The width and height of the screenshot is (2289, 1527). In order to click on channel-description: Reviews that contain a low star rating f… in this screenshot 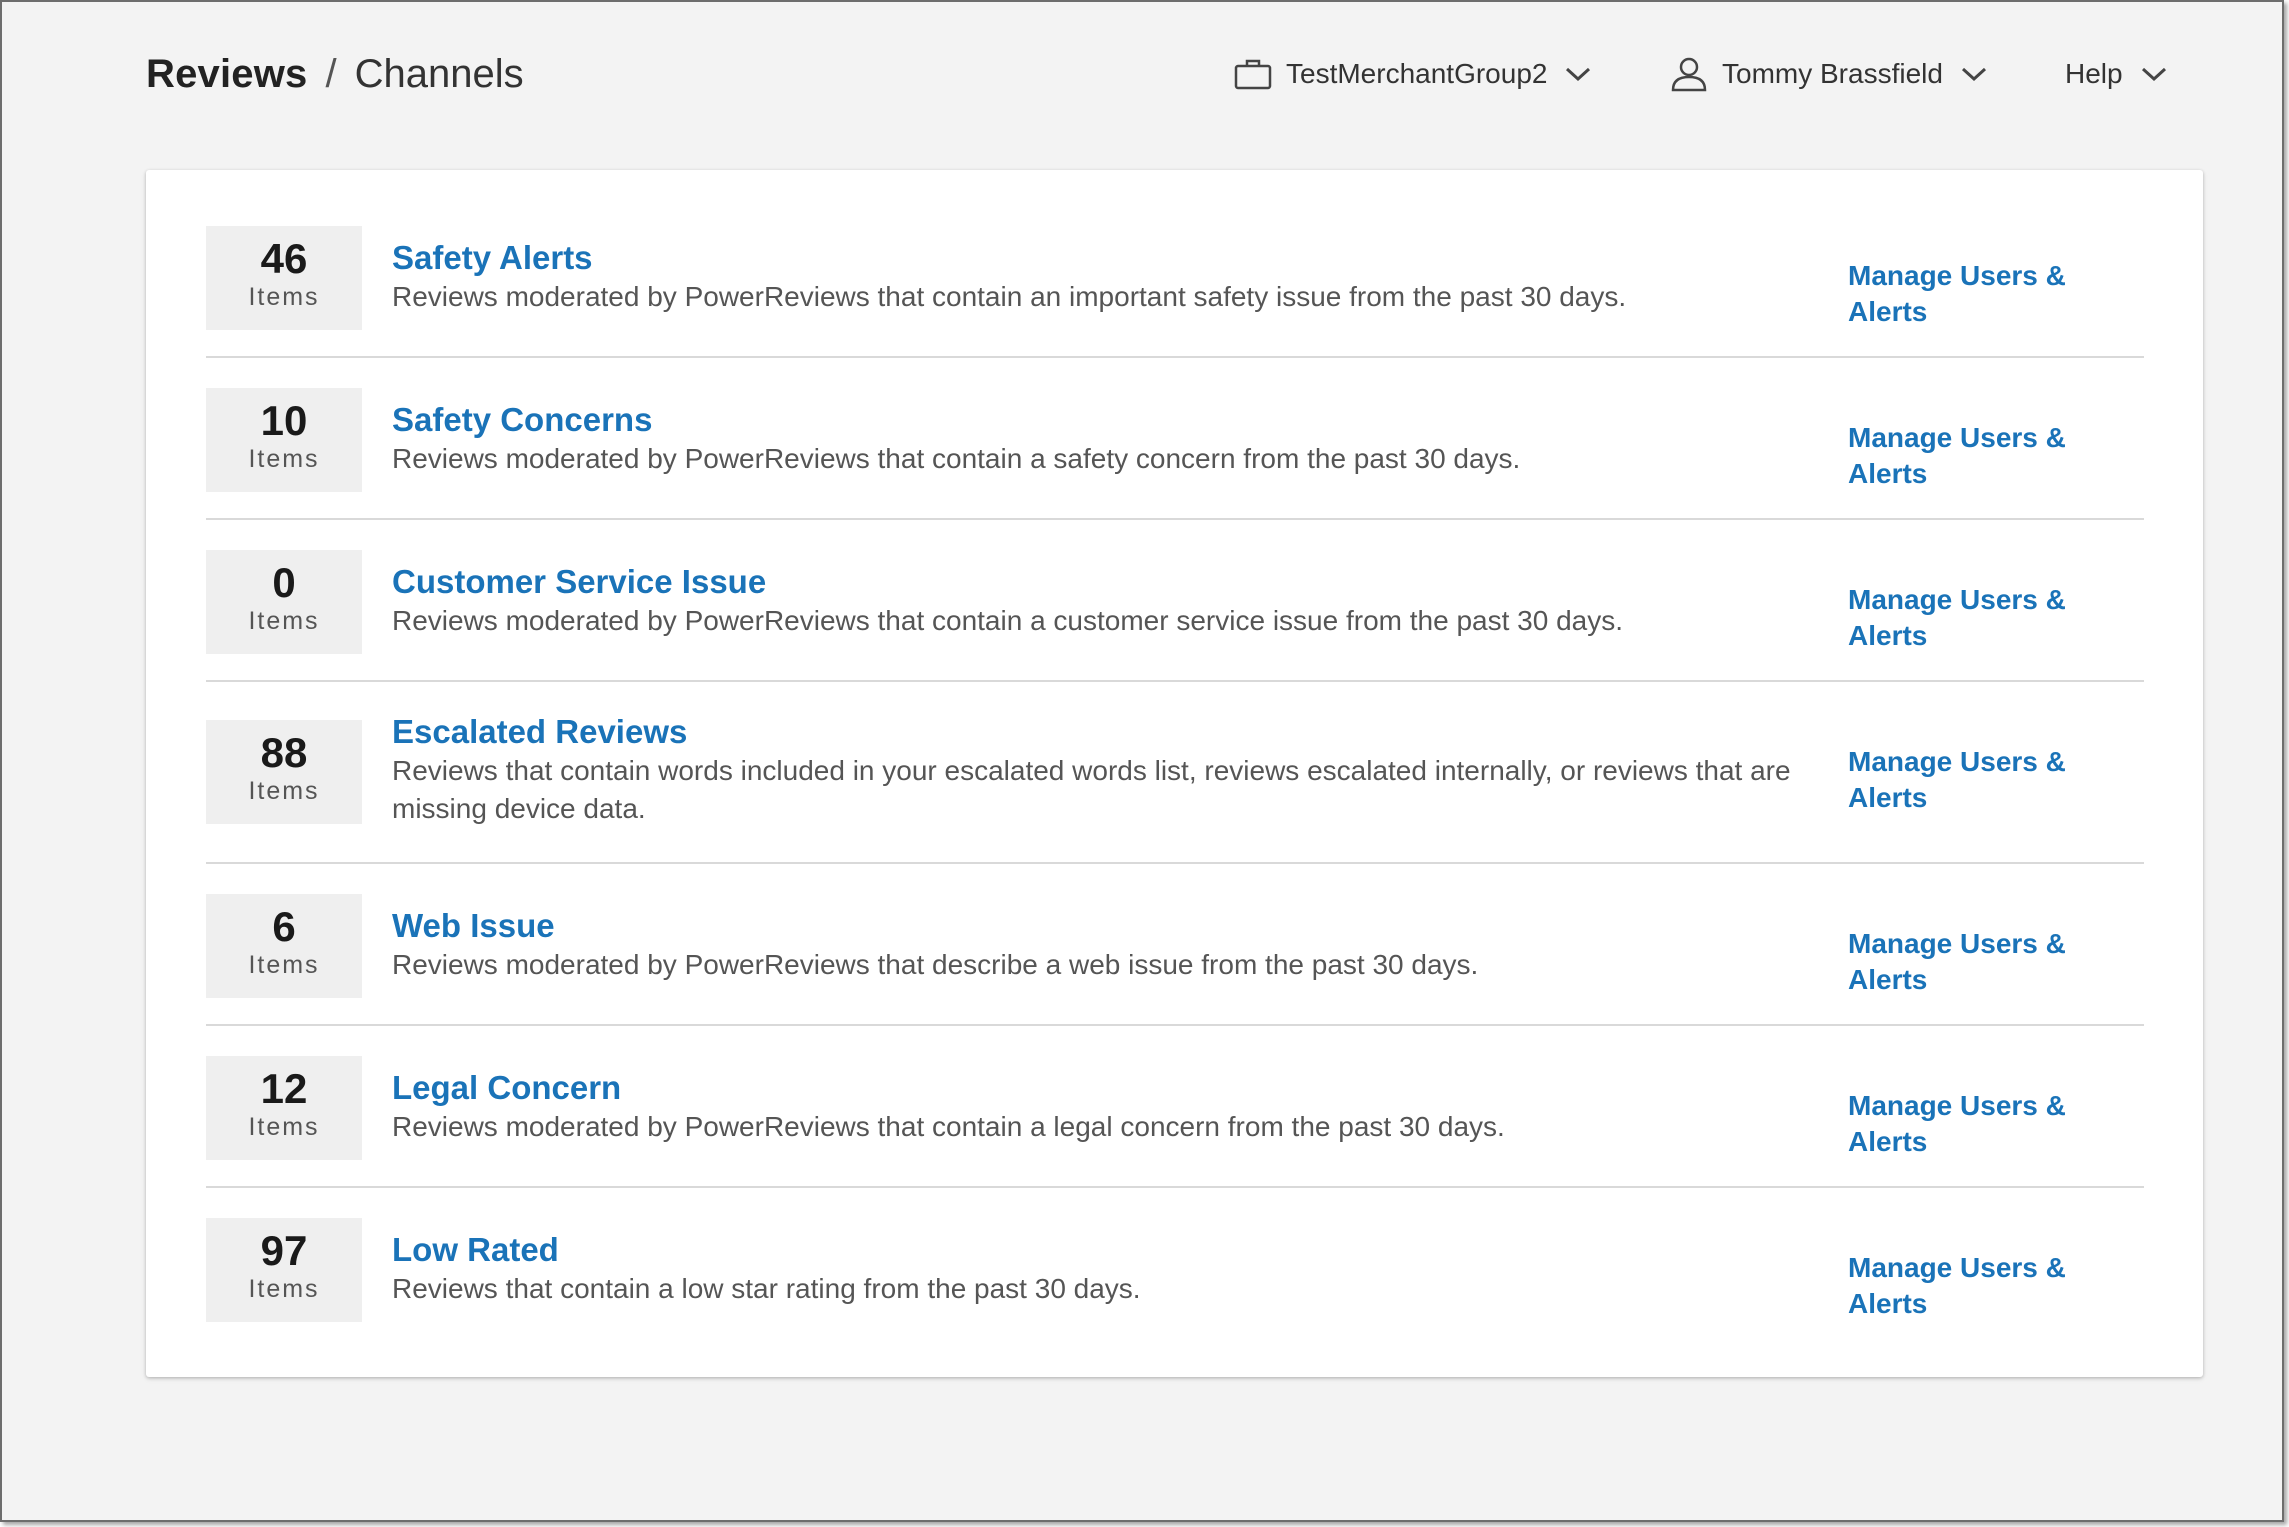, I will do `click(766, 1288)`.